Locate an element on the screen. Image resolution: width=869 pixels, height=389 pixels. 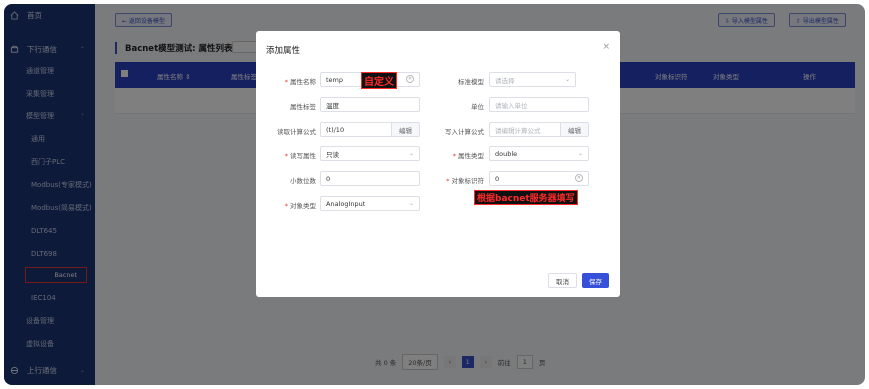
unit-label: 单位 is located at coordinates (477, 107).